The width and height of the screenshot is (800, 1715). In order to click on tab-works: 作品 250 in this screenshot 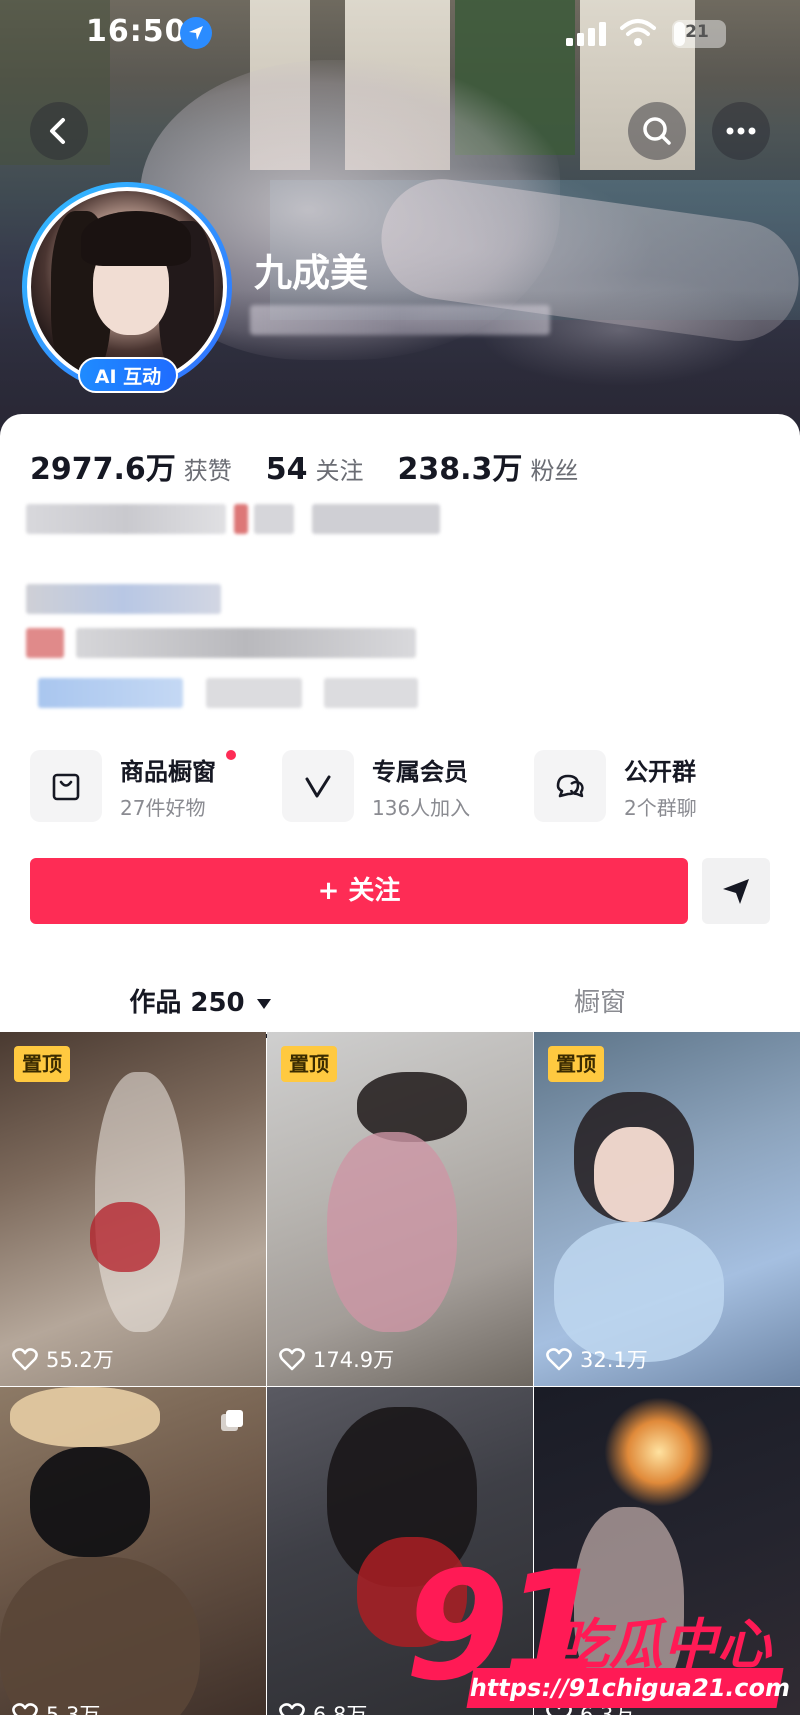, I will do `click(200, 1003)`.